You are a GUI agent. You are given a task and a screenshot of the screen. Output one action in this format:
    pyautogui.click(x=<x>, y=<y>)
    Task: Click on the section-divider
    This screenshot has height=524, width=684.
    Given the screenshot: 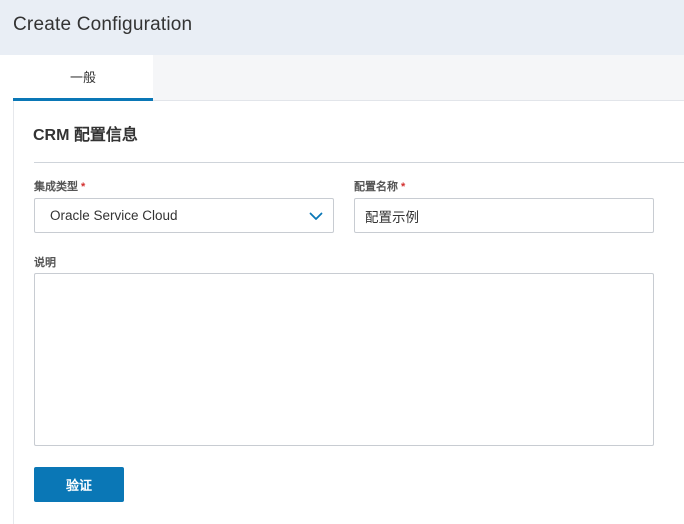 What is the action you would take?
    pyautogui.click(x=359, y=162)
    